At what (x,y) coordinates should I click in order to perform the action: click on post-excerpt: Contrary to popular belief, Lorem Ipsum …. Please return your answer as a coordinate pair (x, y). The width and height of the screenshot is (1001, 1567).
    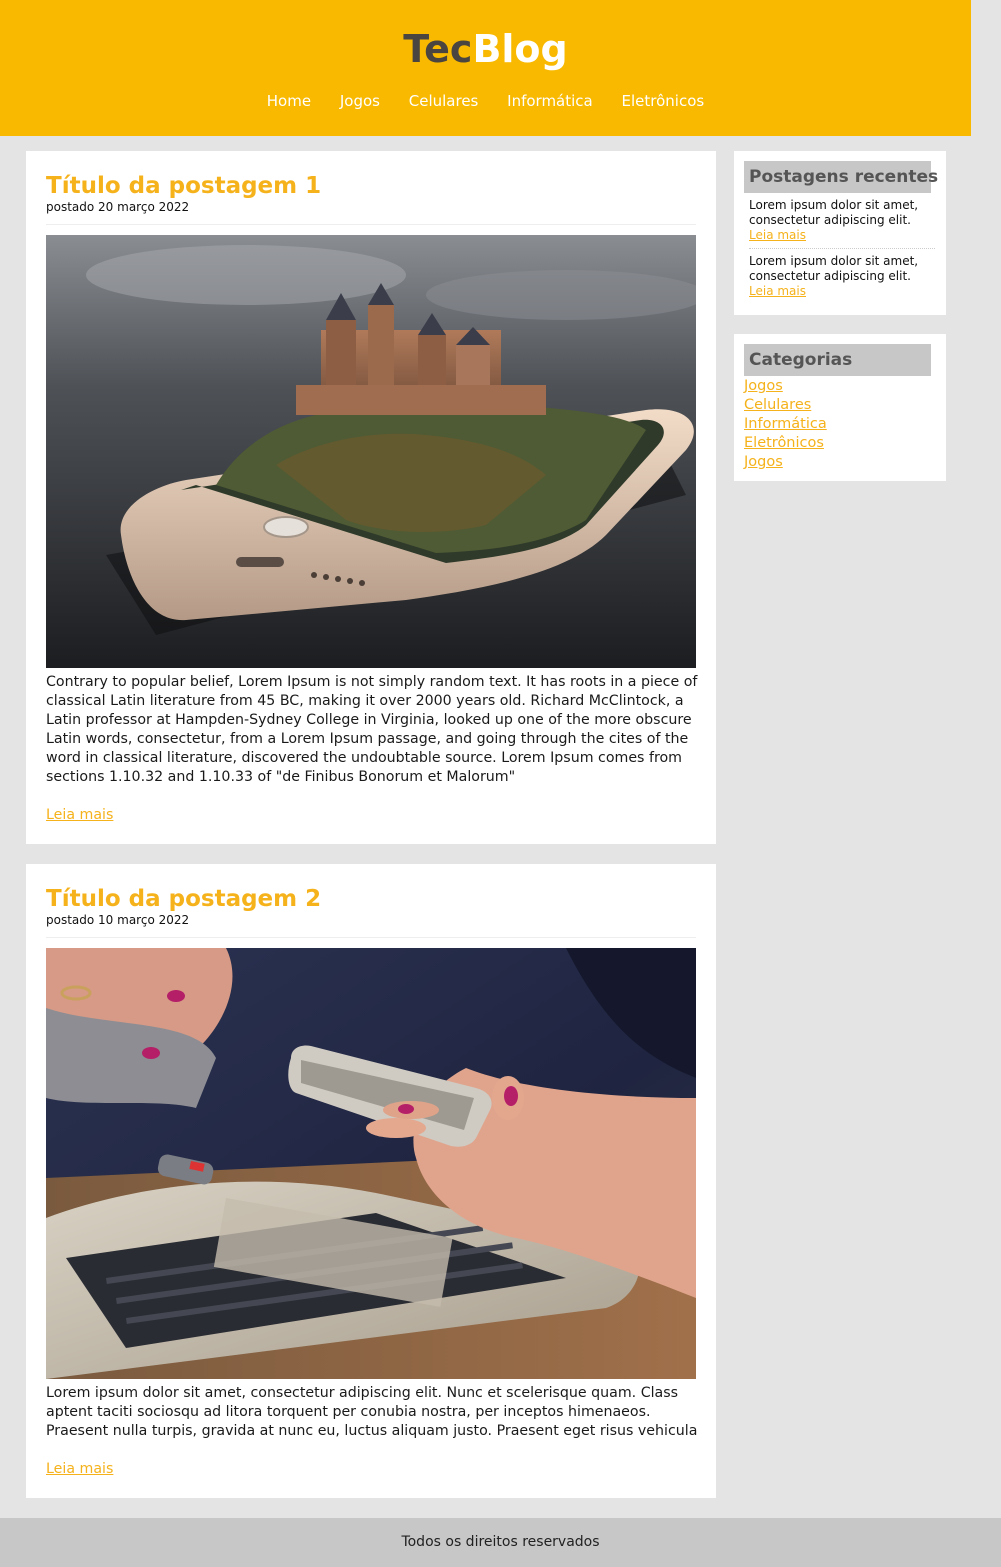
    Looking at the image, I should click on (372, 729).